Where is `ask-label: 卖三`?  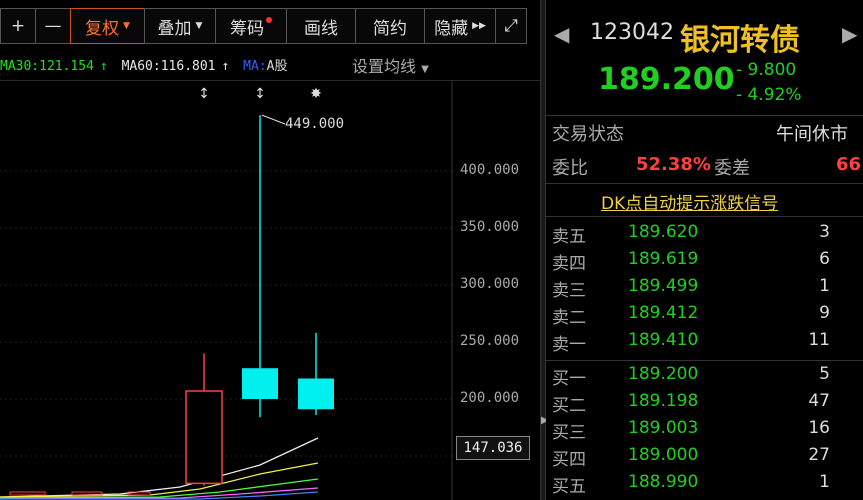
ask-label: 卖三 is located at coordinates (569, 291).